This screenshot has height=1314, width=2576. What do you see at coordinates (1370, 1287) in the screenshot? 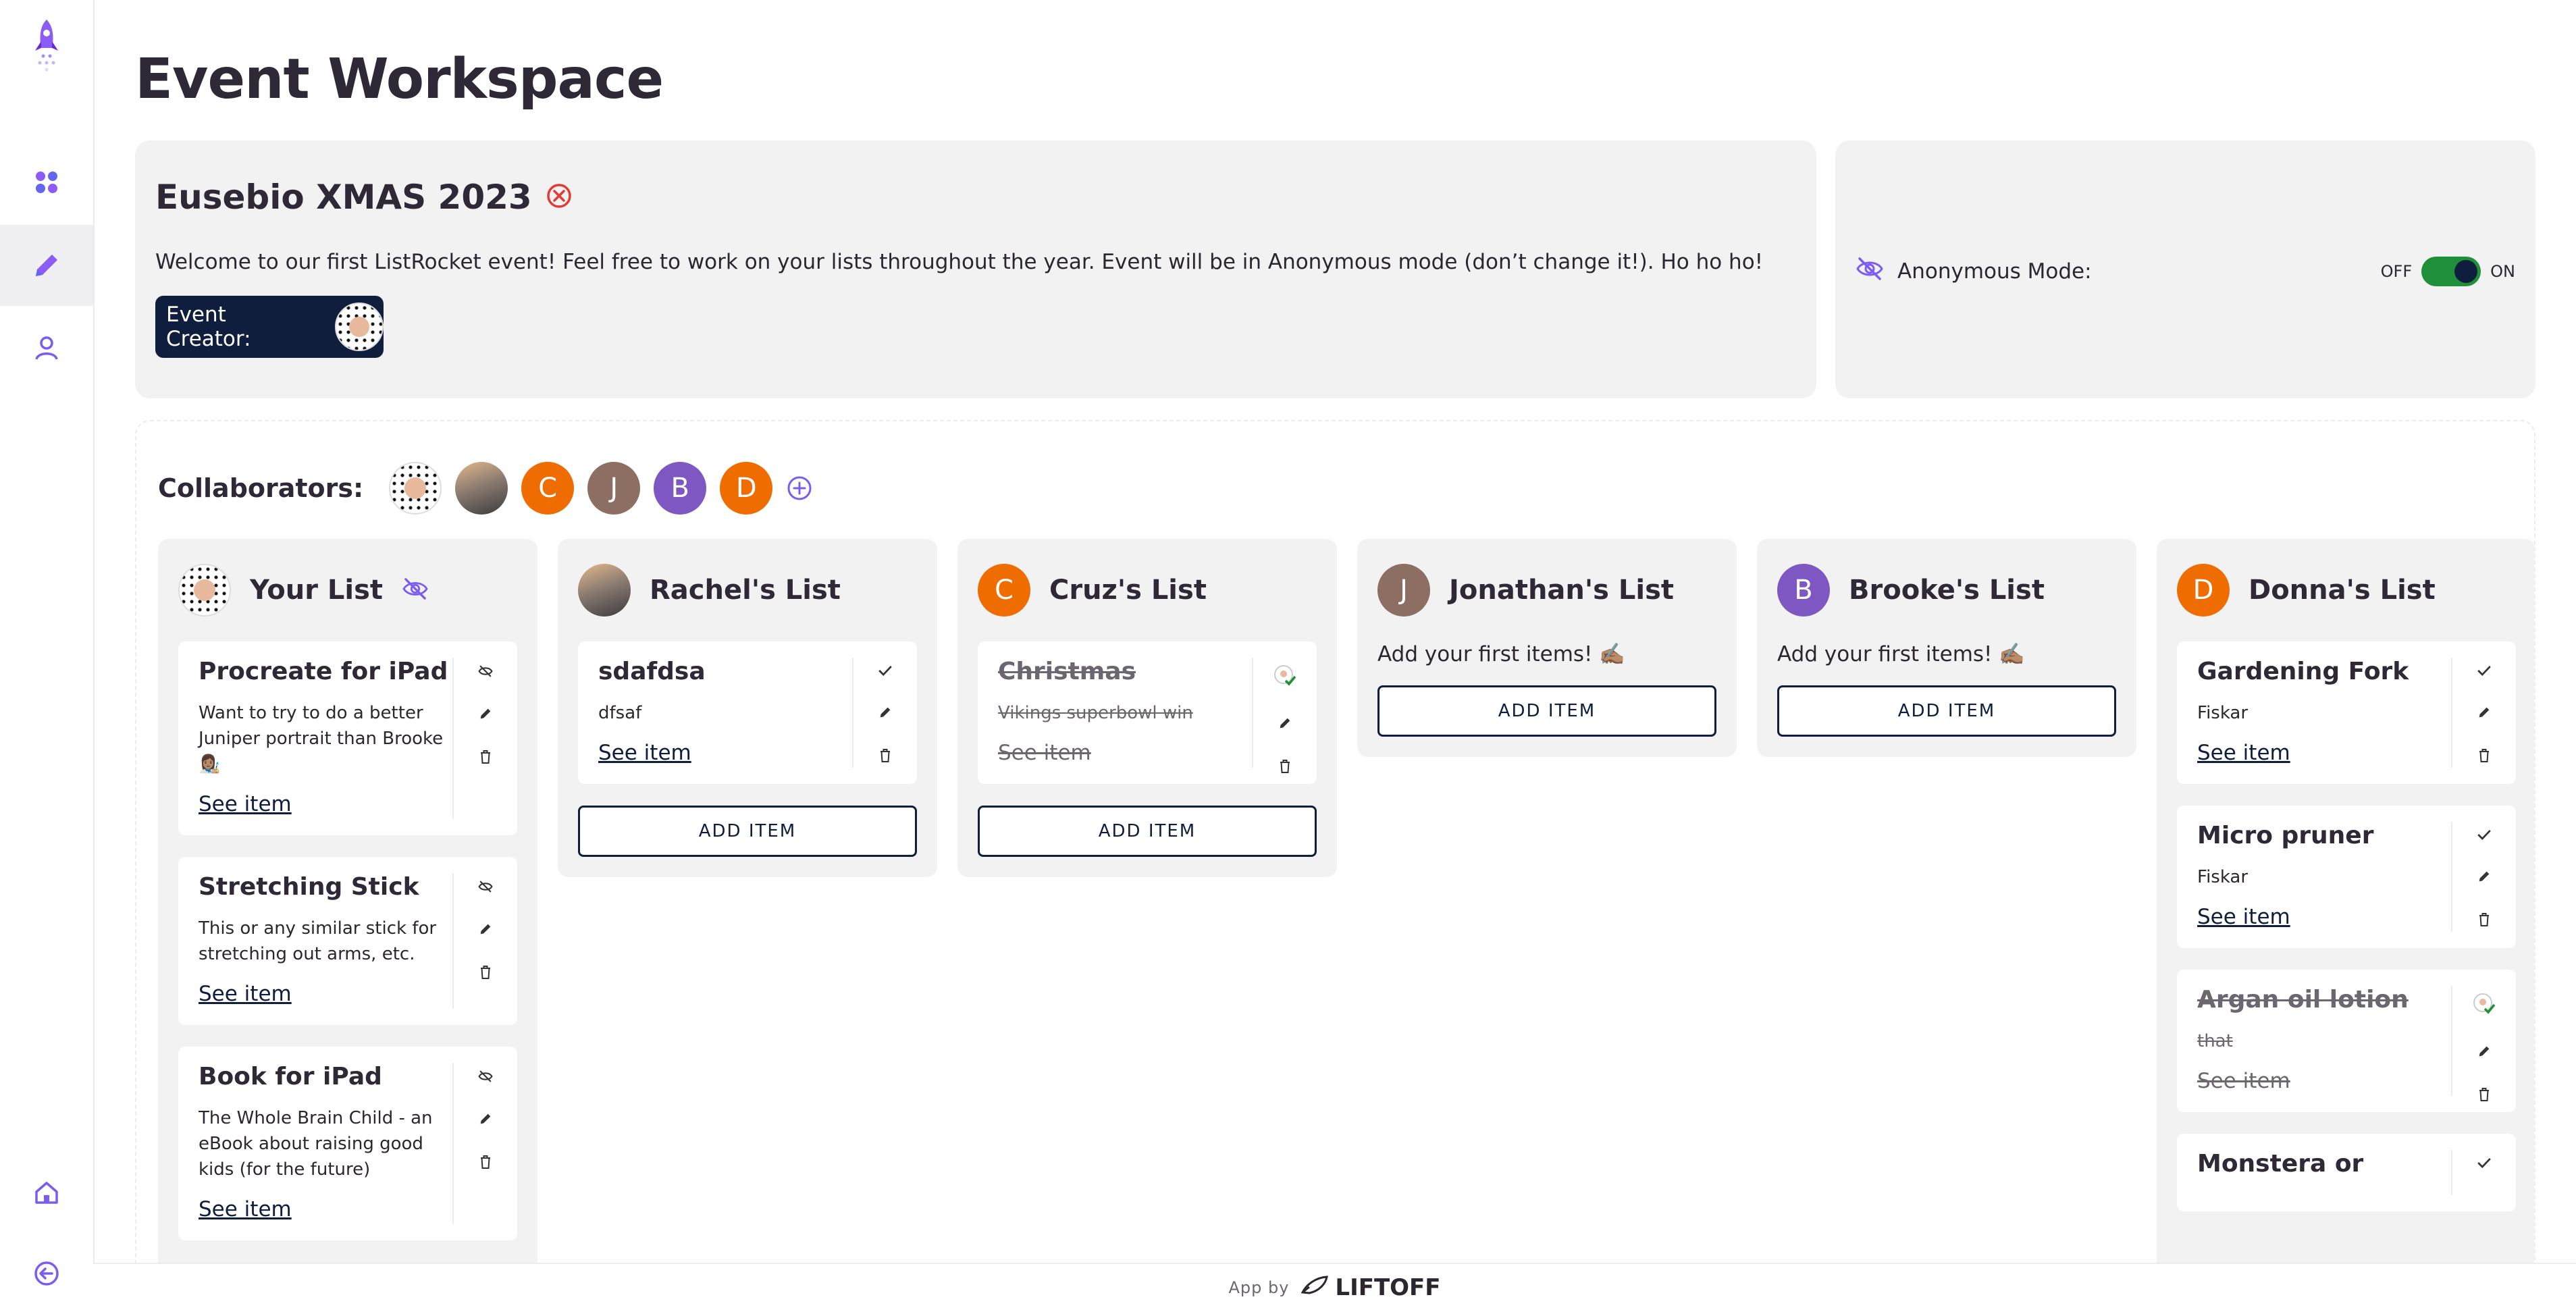
I see `footer-brand: LIFTOFF` at bounding box center [1370, 1287].